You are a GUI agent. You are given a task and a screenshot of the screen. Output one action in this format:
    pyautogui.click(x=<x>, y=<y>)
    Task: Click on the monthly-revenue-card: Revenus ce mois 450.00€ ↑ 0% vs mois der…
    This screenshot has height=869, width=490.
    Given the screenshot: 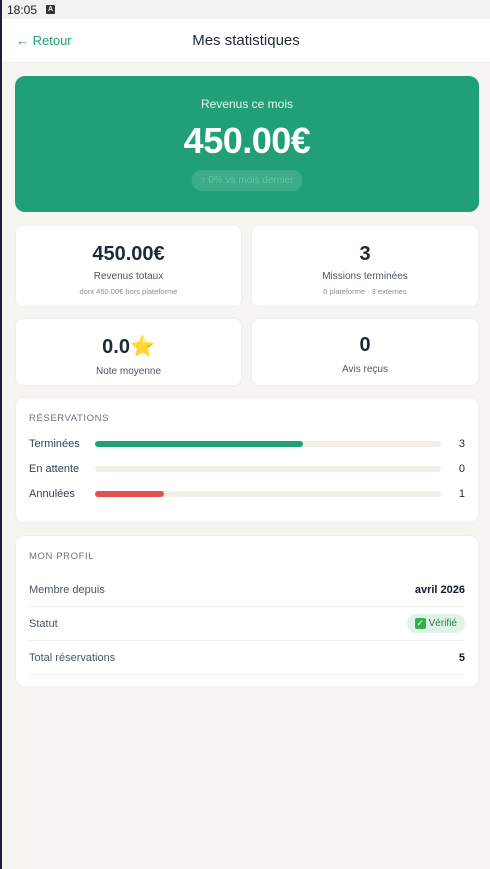 What is the action you would take?
    pyautogui.click(x=247, y=144)
    